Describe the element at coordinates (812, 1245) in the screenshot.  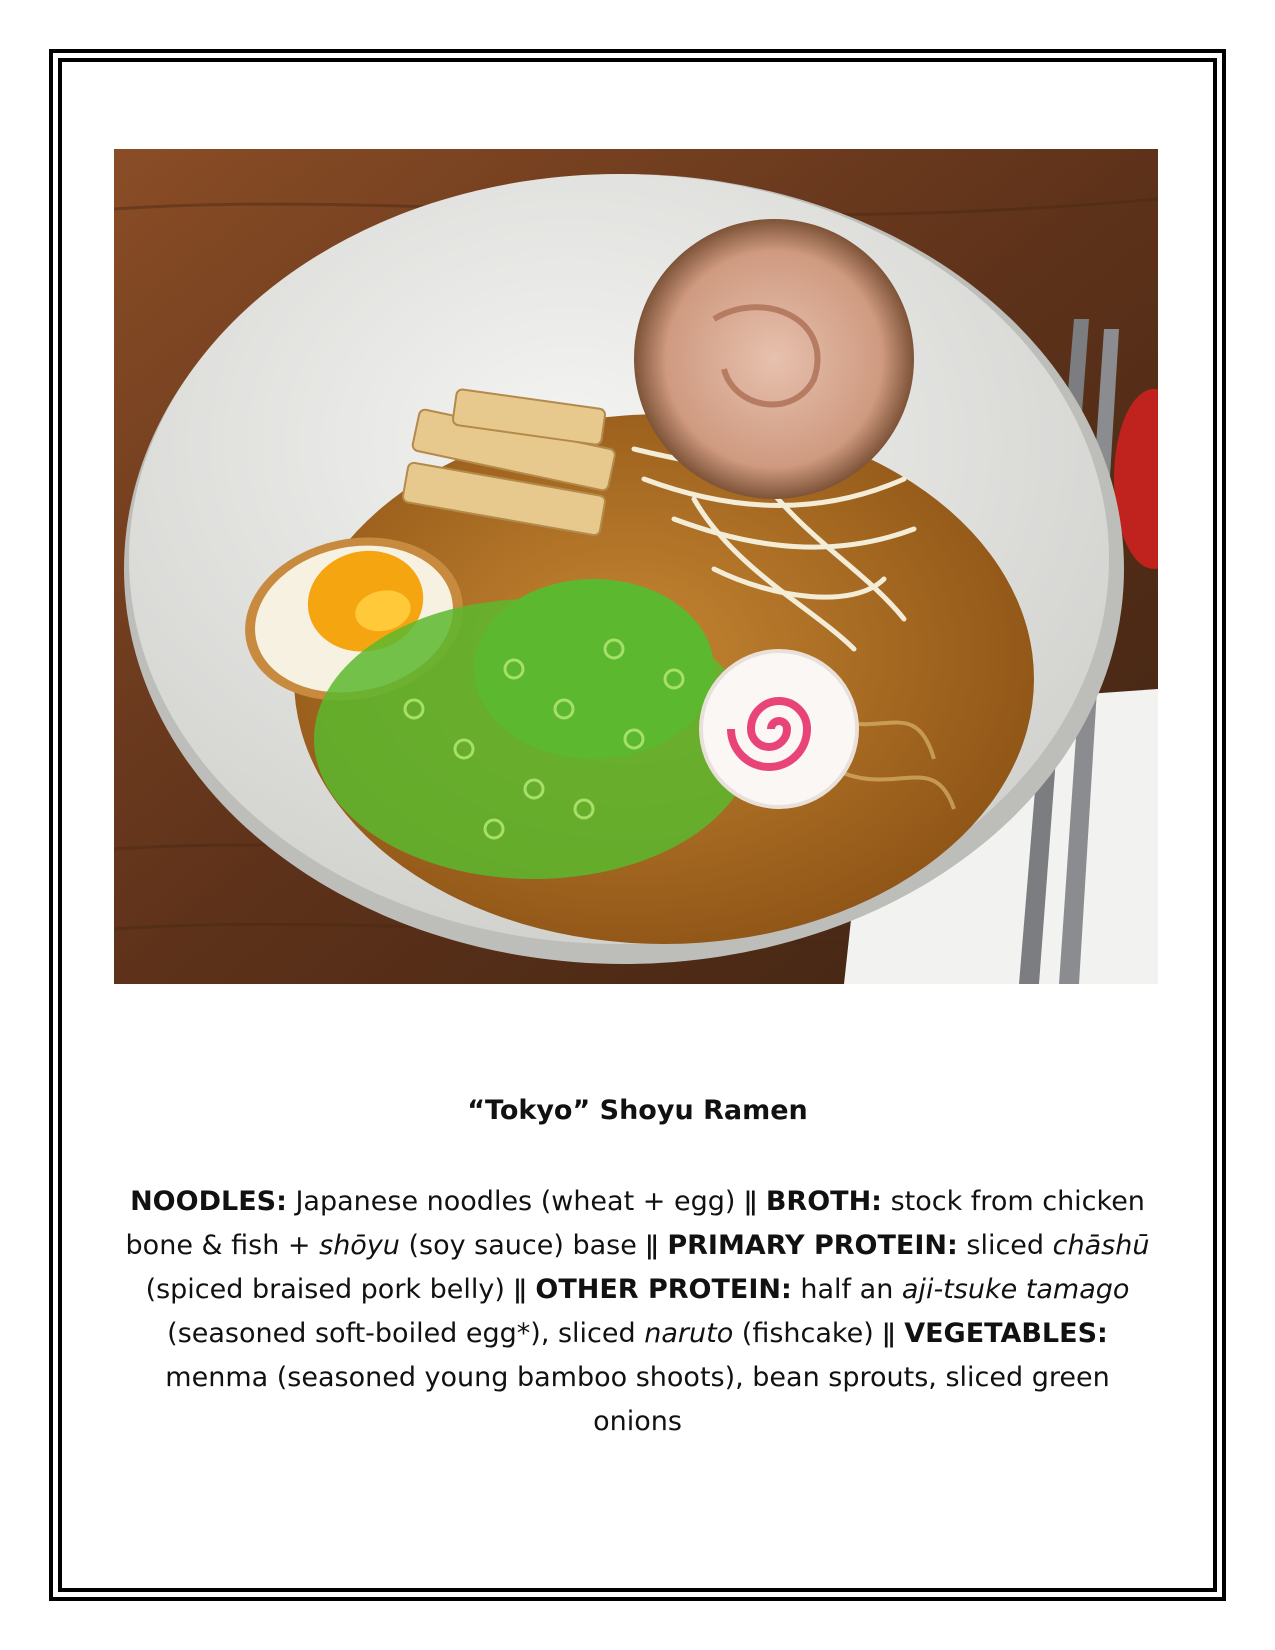
I see `primary-protein-label: PRIMARY PROTEIN:` at that location.